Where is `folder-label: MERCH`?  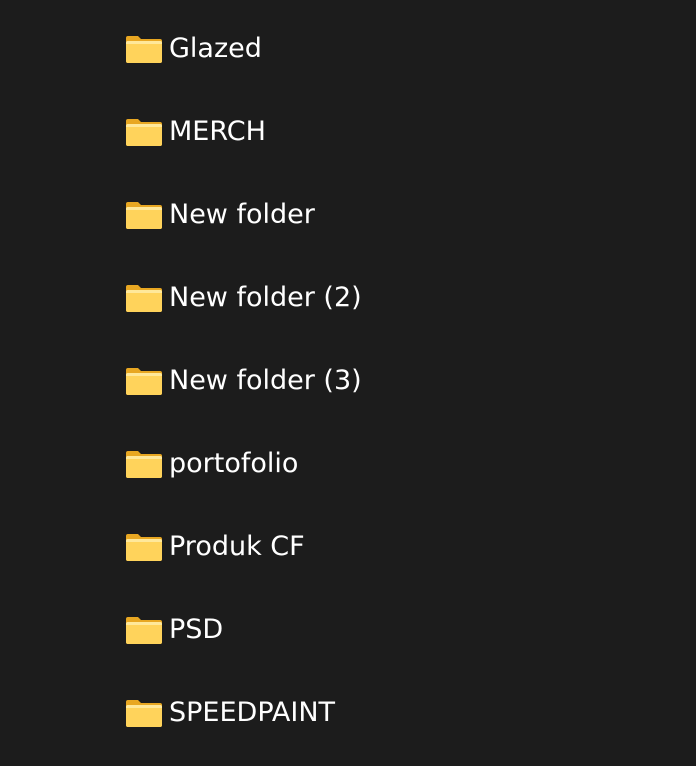
folder-label: MERCH is located at coordinates (217, 131).